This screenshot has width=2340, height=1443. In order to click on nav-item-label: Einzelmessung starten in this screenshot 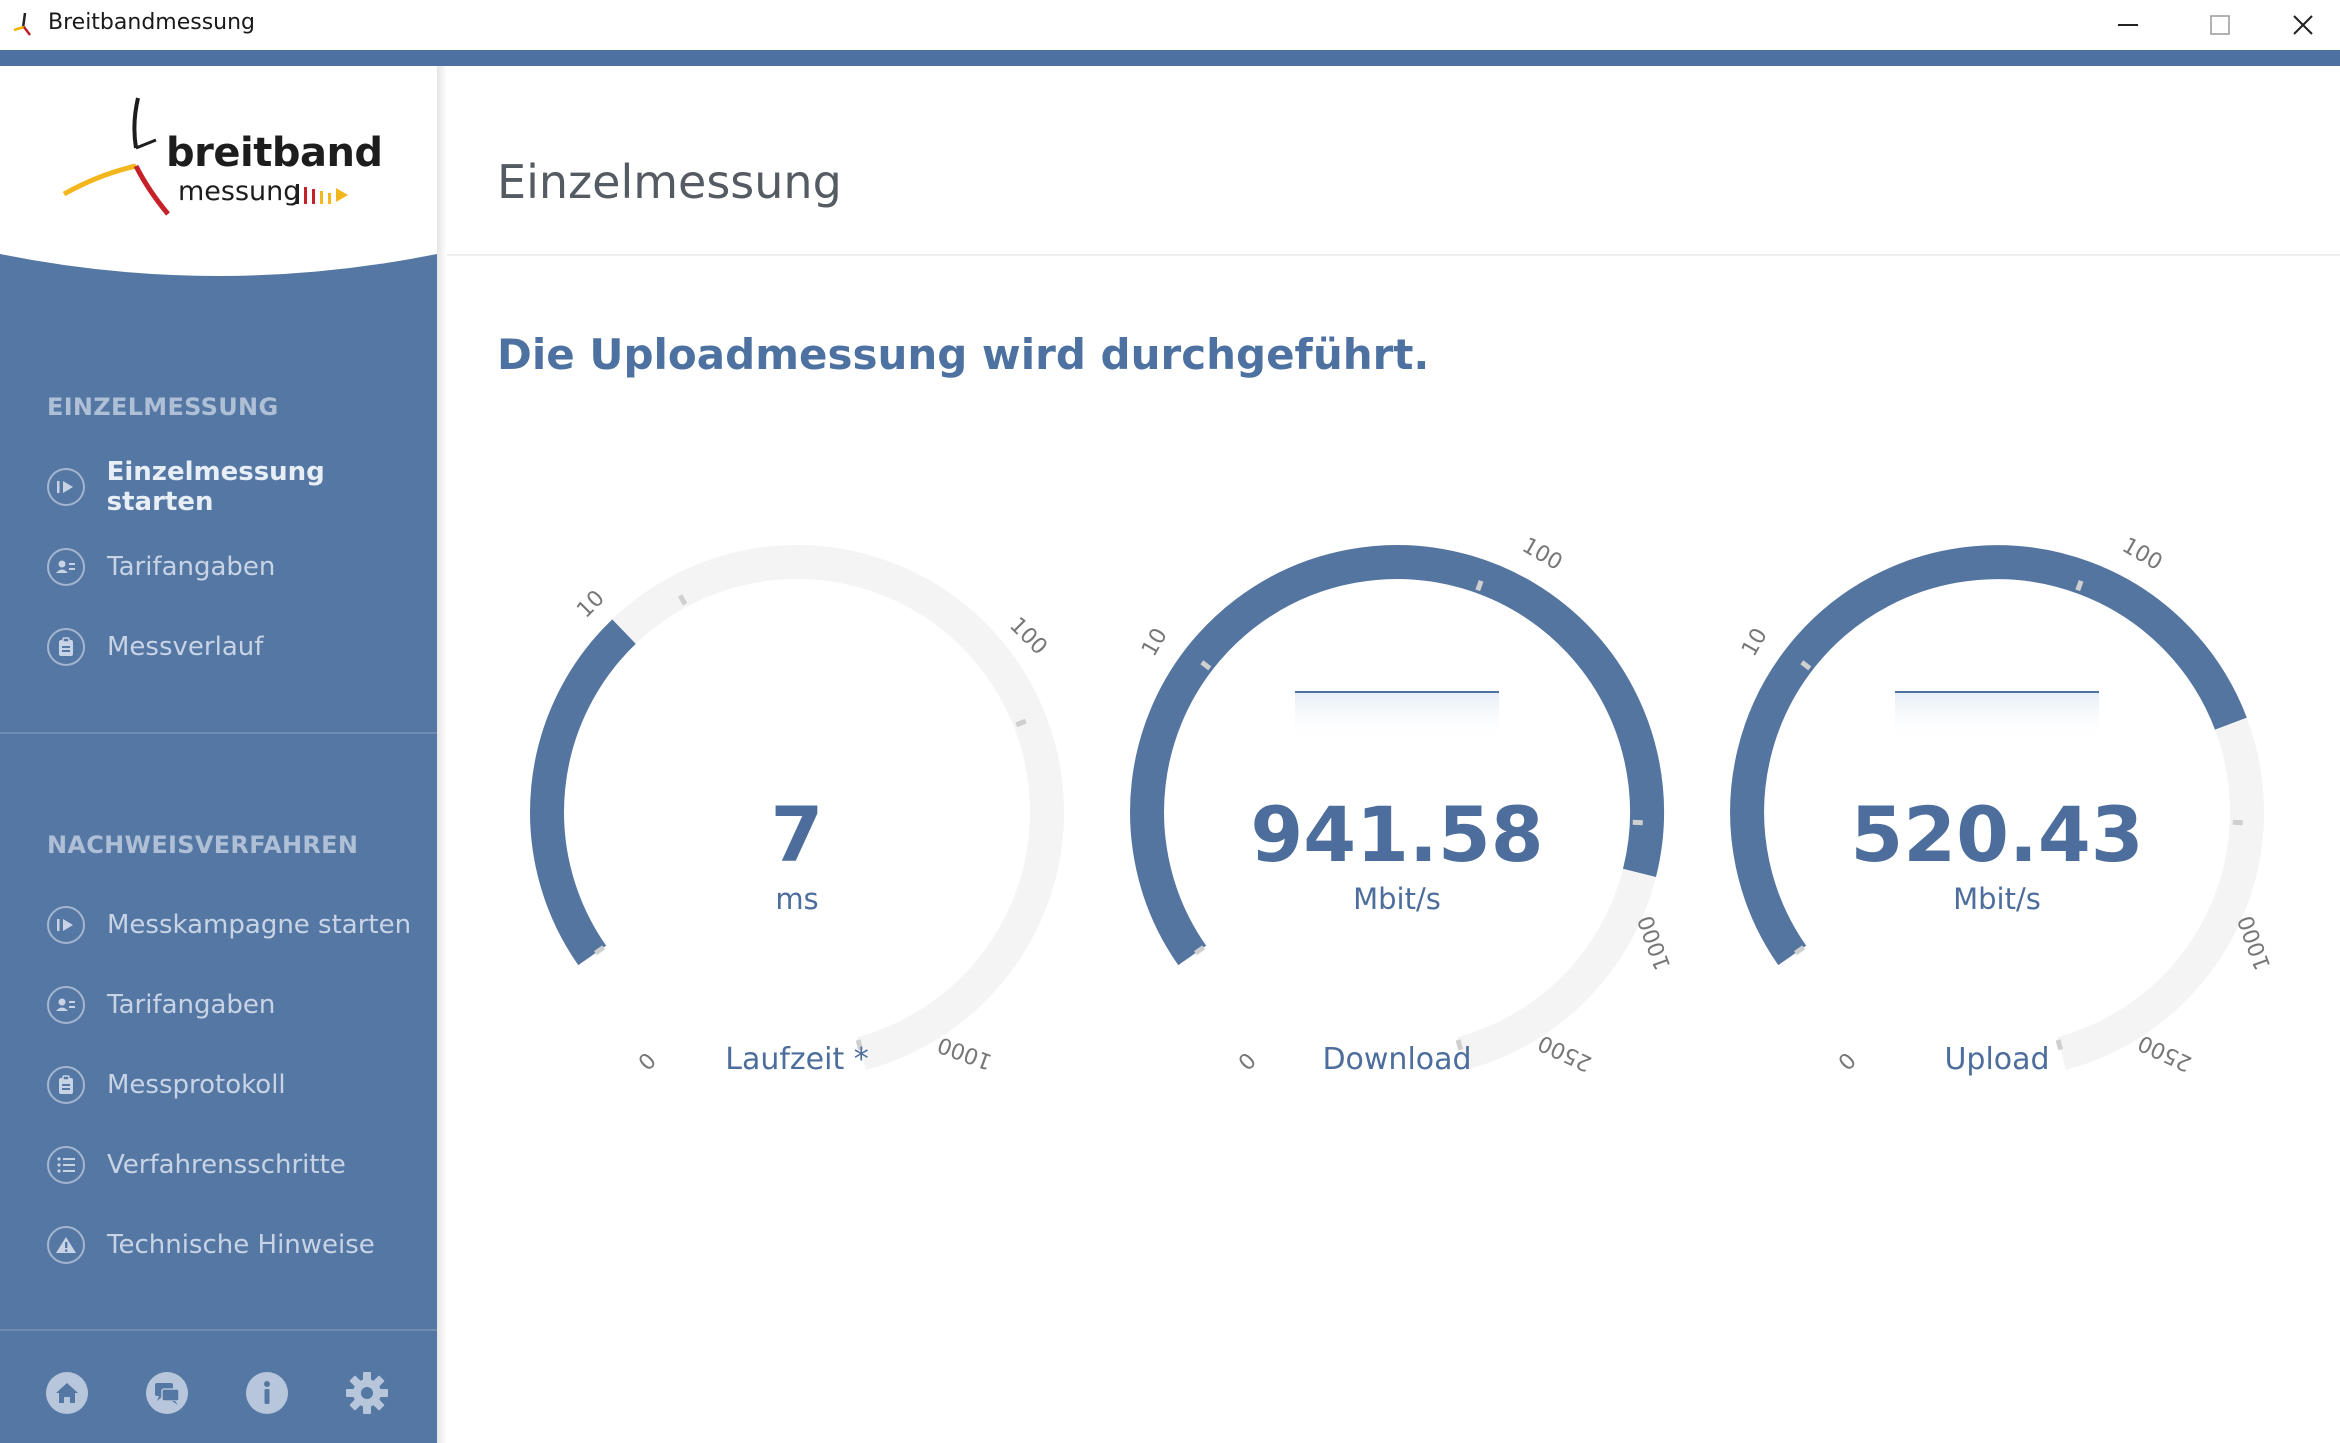, I will do `click(215, 487)`.